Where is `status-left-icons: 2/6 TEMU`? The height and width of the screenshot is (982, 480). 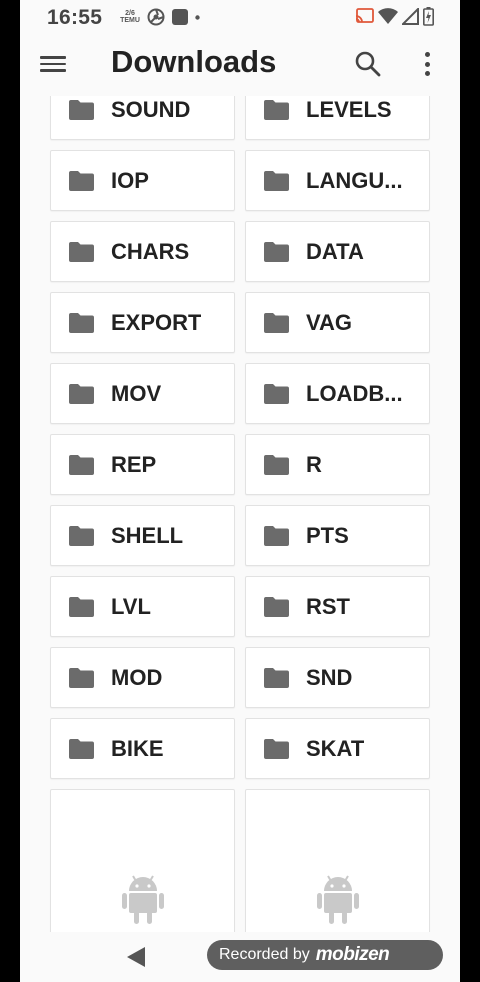
status-left-icons: 2/6 TEMU is located at coordinates (159, 17).